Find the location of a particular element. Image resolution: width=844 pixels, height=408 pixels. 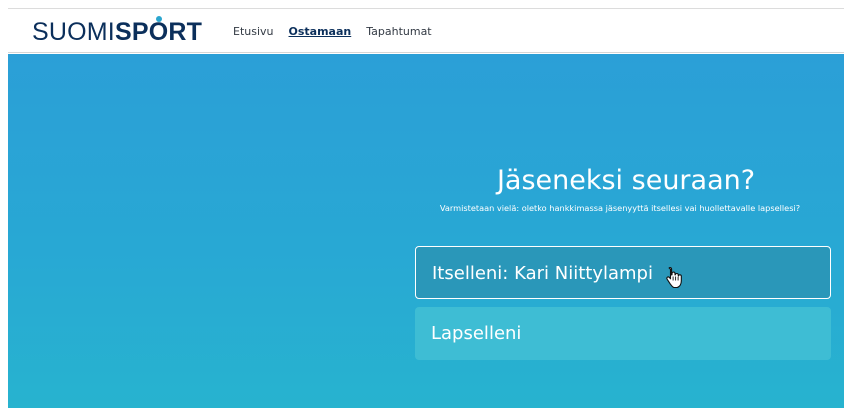

logo-dot is located at coordinates (158, 19).